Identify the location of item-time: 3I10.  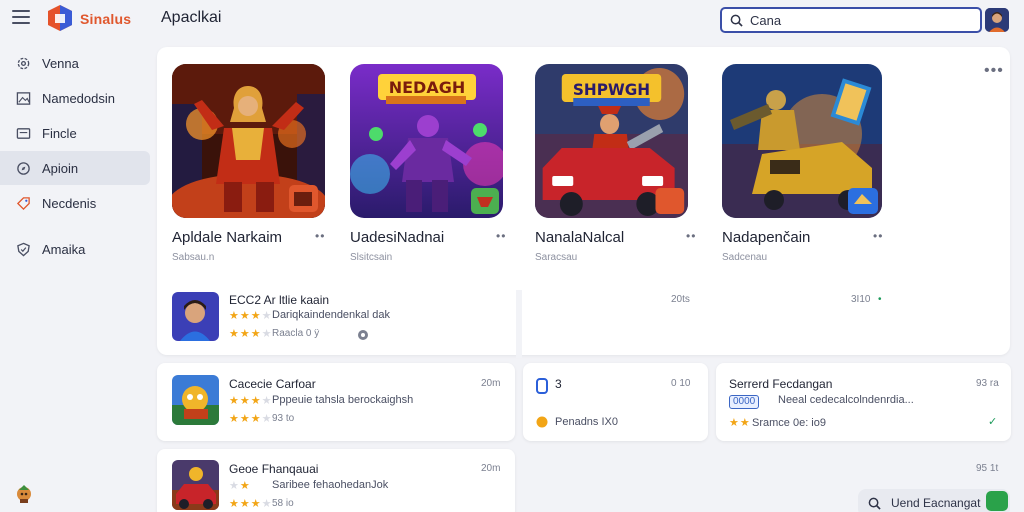
(861, 299).